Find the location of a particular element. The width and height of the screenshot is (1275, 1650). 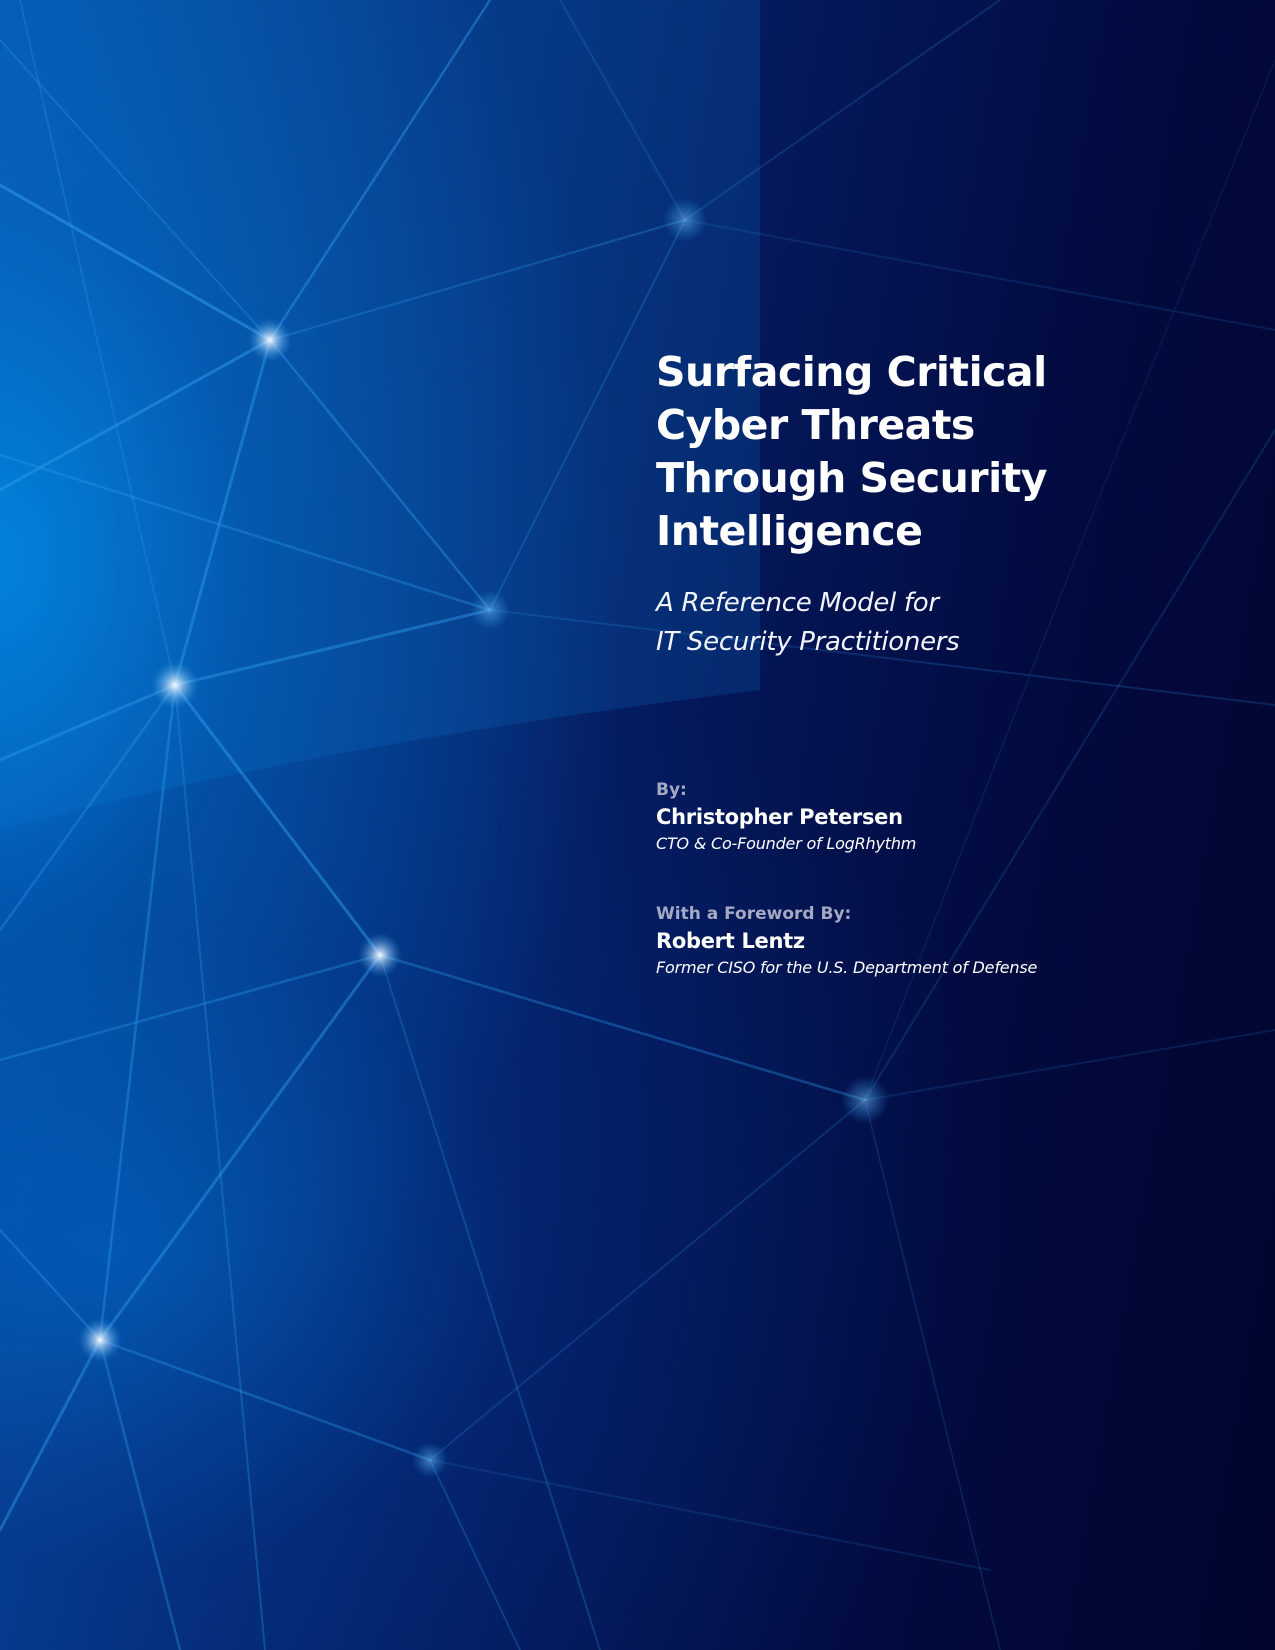

author-label: By: is located at coordinates (671, 790).